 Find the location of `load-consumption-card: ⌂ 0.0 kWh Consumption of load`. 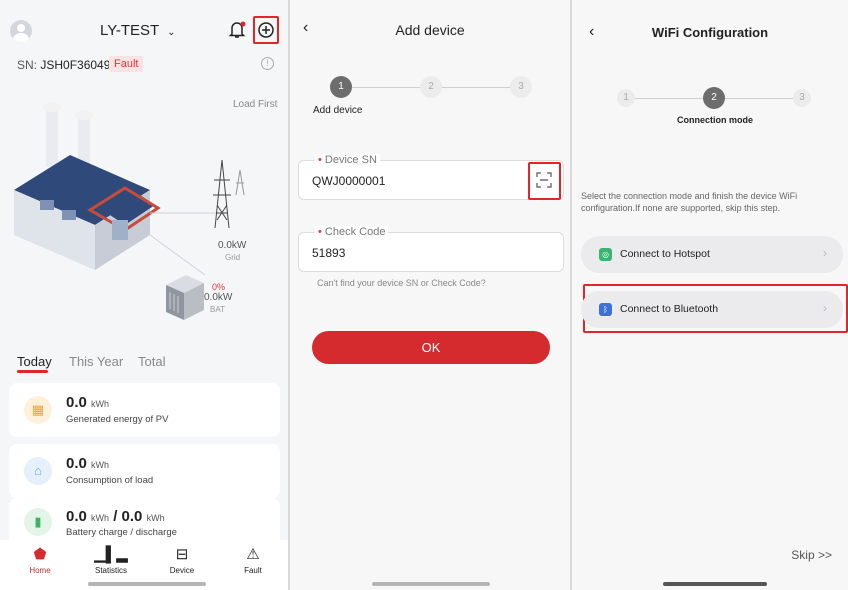

load-consumption-card: ⌂ 0.0 kWh Consumption of load is located at coordinates (144, 471).